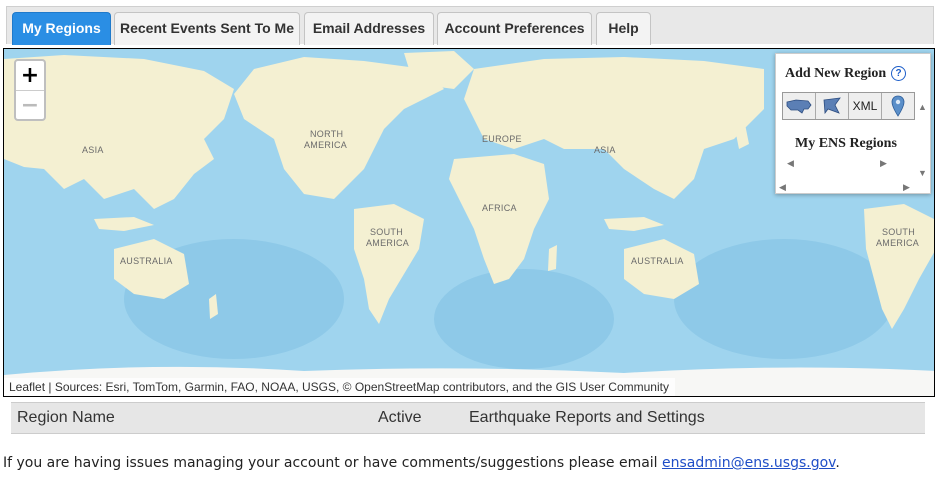 The image size is (942, 478). Describe the element at coordinates (657, 261) in the screenshot. I see `map-label-australia-right: AUSTRALIA` at that location.